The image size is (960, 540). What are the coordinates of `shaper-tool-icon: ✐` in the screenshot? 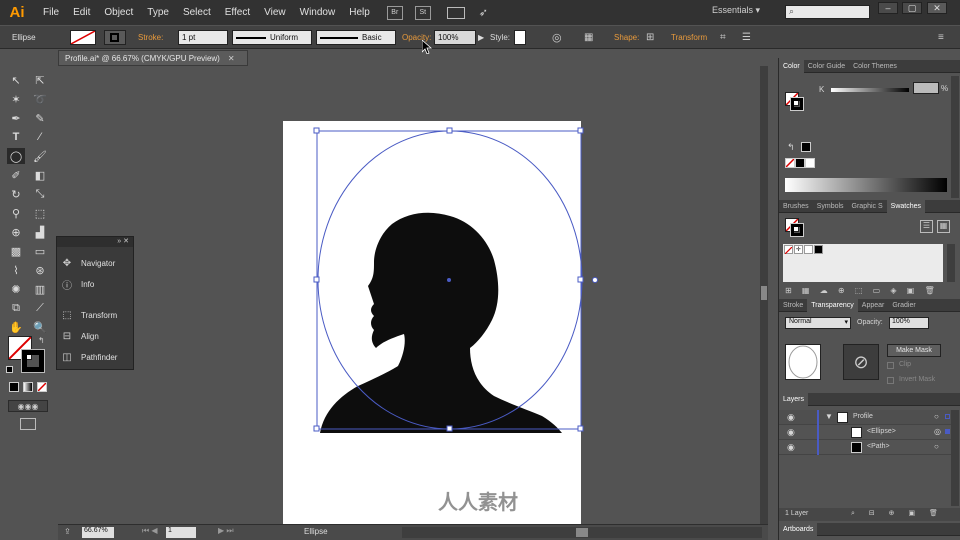 It's located at (16, 175).